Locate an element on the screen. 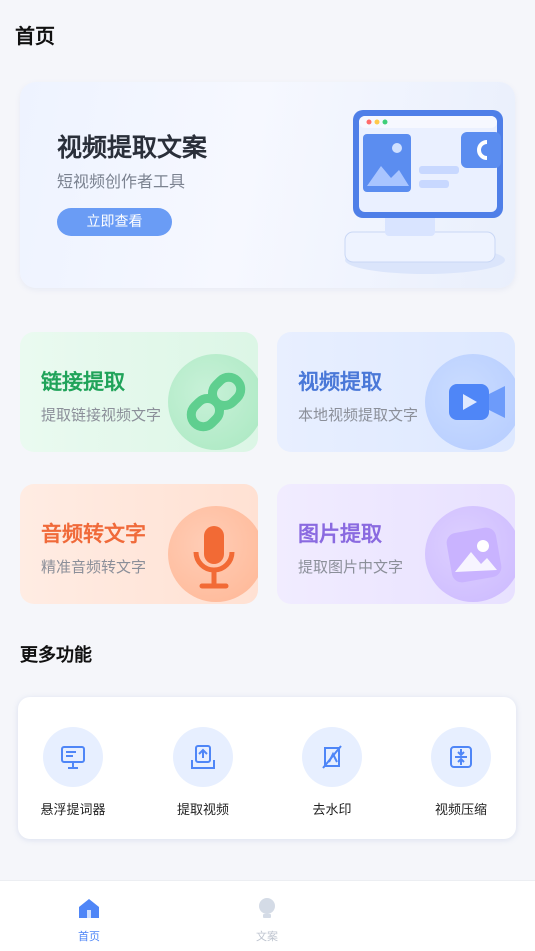 The image size is (535, 951). banner-subtitle: 短视频创作者工具 is located at coordinates (121, 181).